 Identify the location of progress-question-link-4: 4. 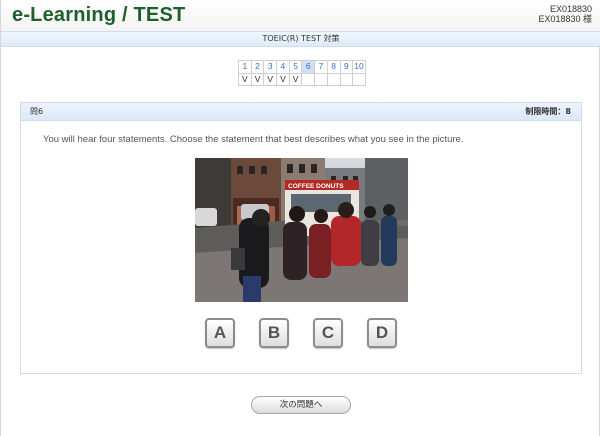
(283, 67).